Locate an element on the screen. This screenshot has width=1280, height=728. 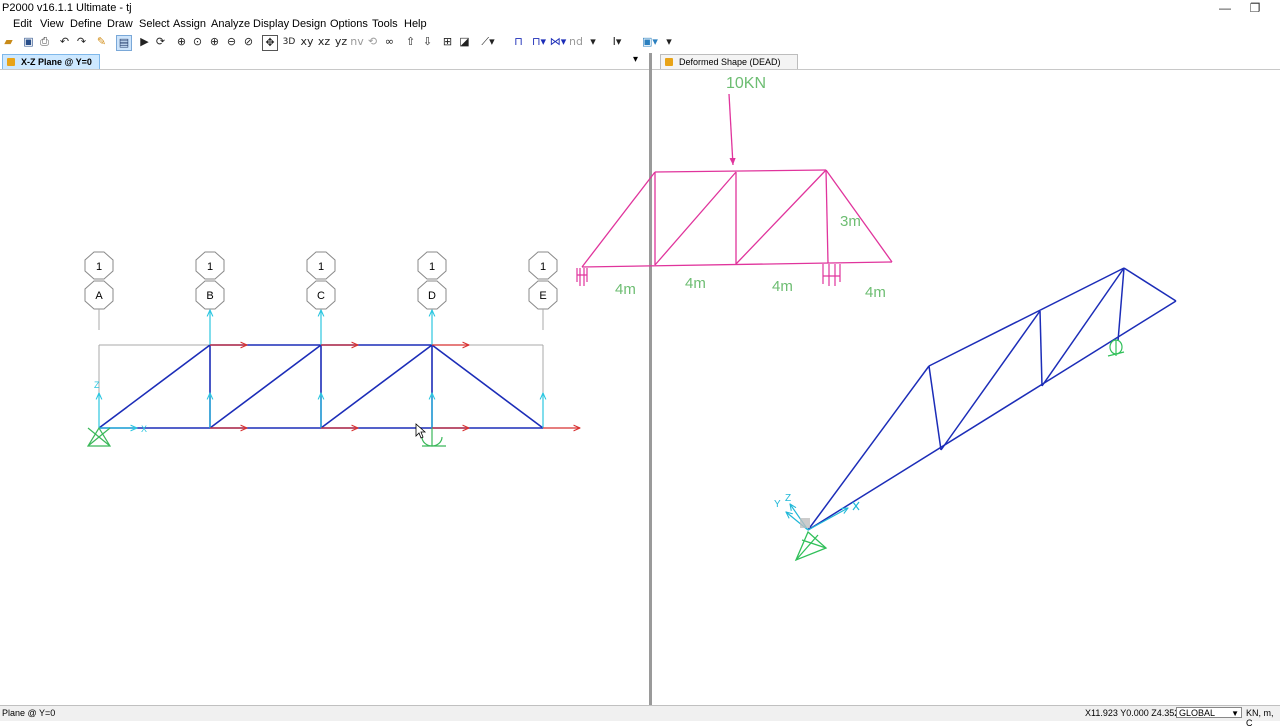
assign-dropdown-icon: ⟋▾ is located at coordinates (488, 42).